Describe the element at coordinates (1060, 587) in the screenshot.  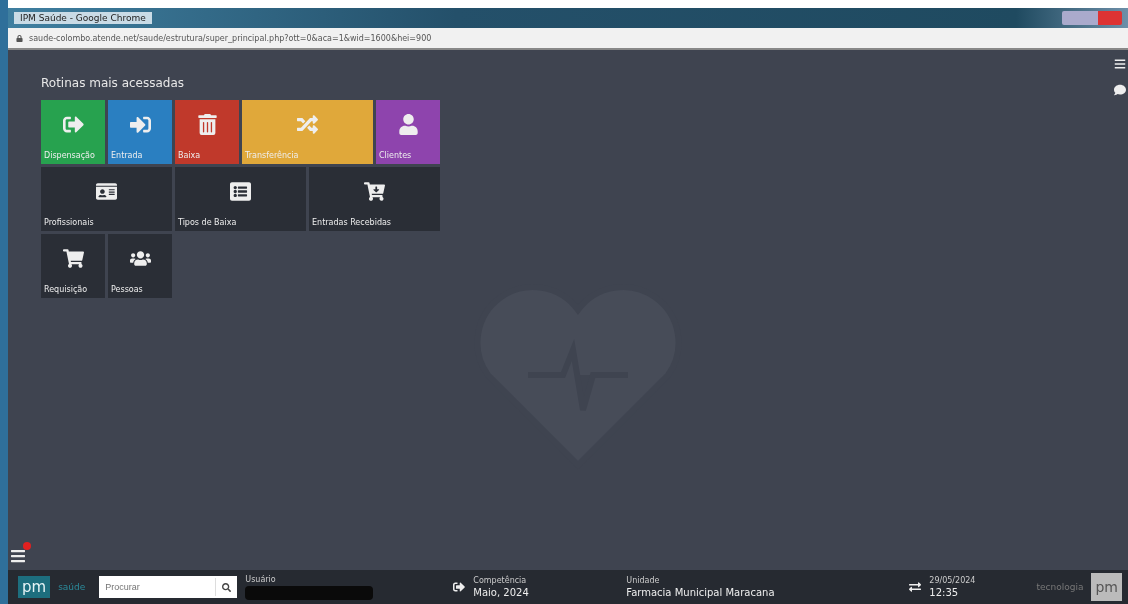
I see `brand-text: tecnologia` at that location.